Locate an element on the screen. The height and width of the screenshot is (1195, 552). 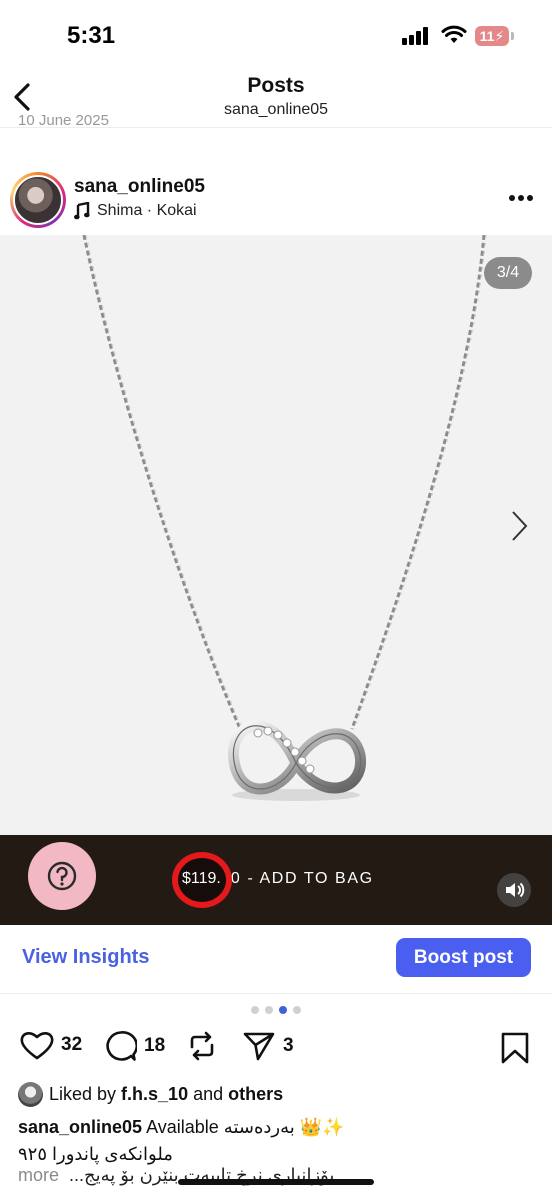
audio-label: Shima · Kokai is located at coordinates (147, 210).